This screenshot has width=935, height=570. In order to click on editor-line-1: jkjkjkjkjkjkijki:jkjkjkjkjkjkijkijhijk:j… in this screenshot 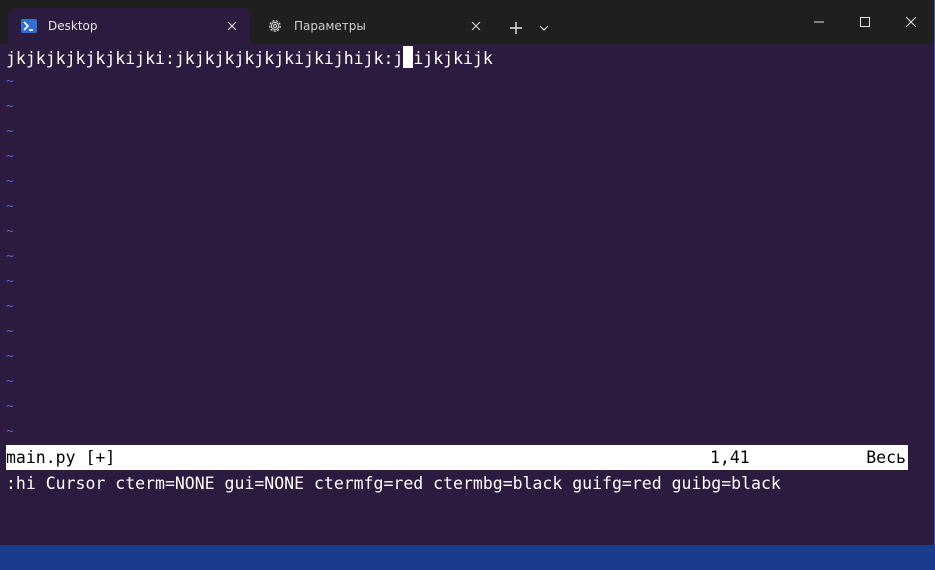, I will do `click(249, 58)`.